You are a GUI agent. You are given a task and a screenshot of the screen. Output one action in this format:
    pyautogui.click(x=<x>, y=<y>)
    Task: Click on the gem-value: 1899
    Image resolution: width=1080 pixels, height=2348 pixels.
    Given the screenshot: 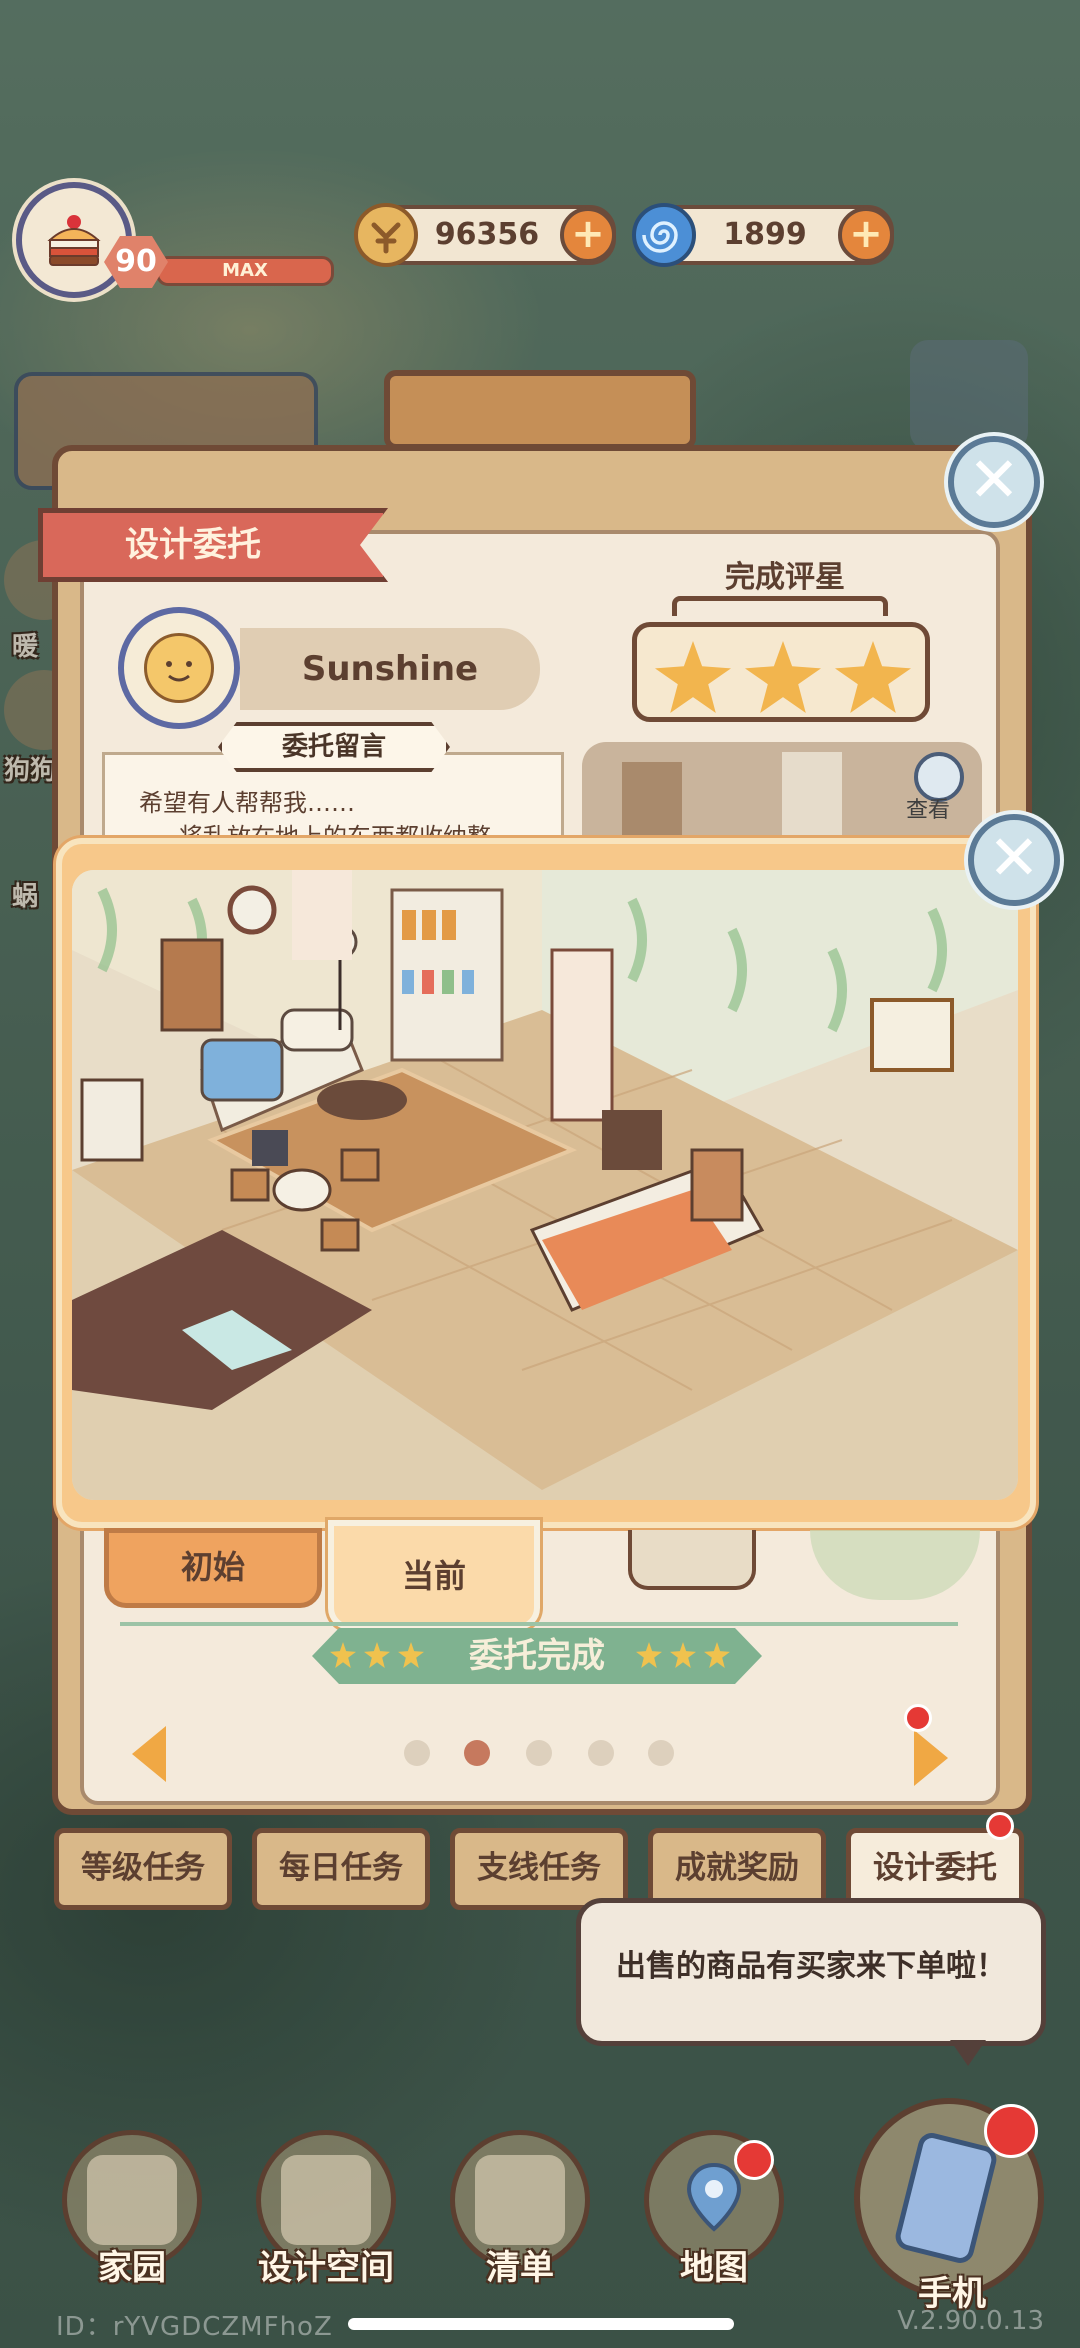 What is the action you would take?
    pyautogui.click(x=765, y=234)
    